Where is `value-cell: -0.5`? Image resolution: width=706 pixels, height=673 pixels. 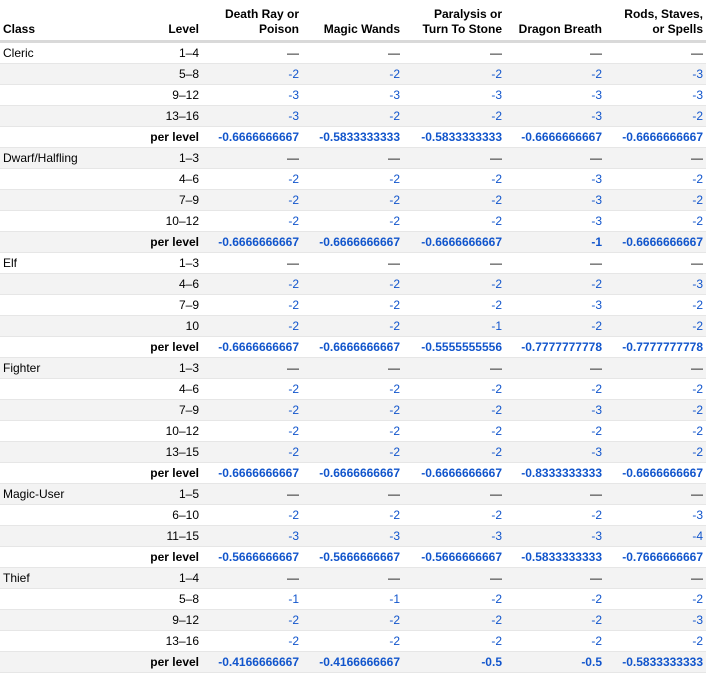 value-cell: -0.5 is located at coordinates (555, 662).